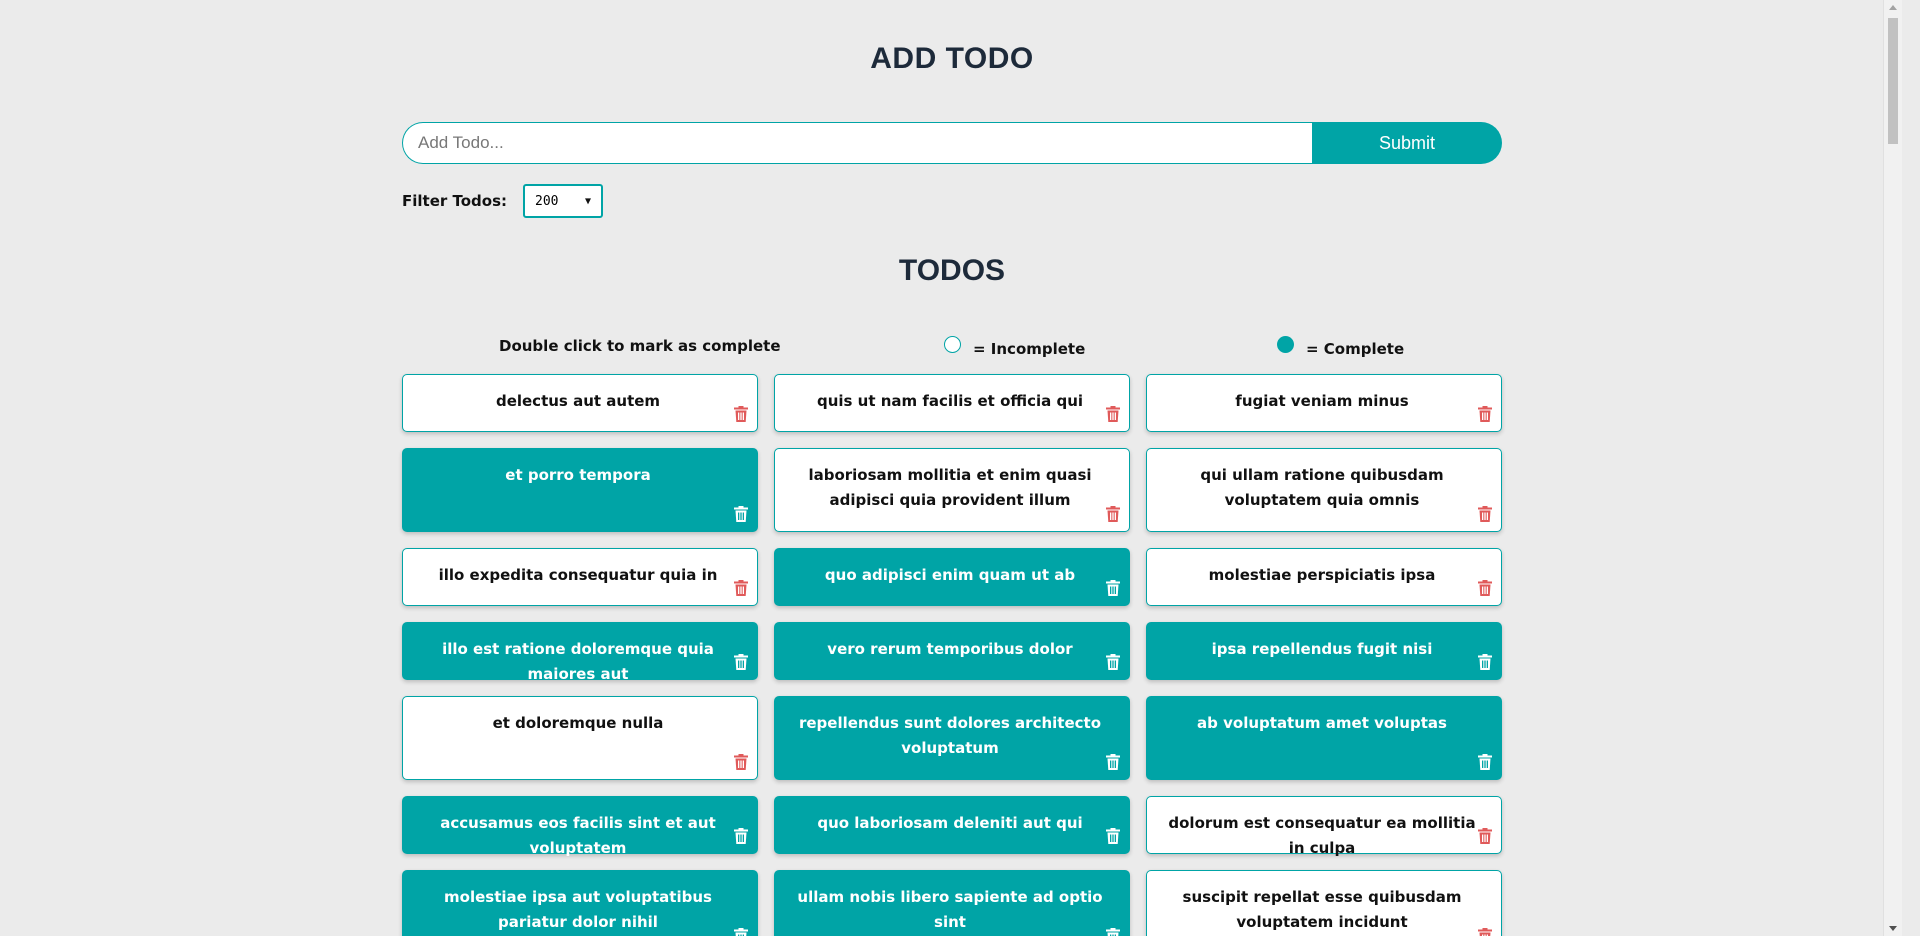  Describe the element at coordinates (578, 475) in the screenshot. I see `todo-title: et porro tempora` at that location.